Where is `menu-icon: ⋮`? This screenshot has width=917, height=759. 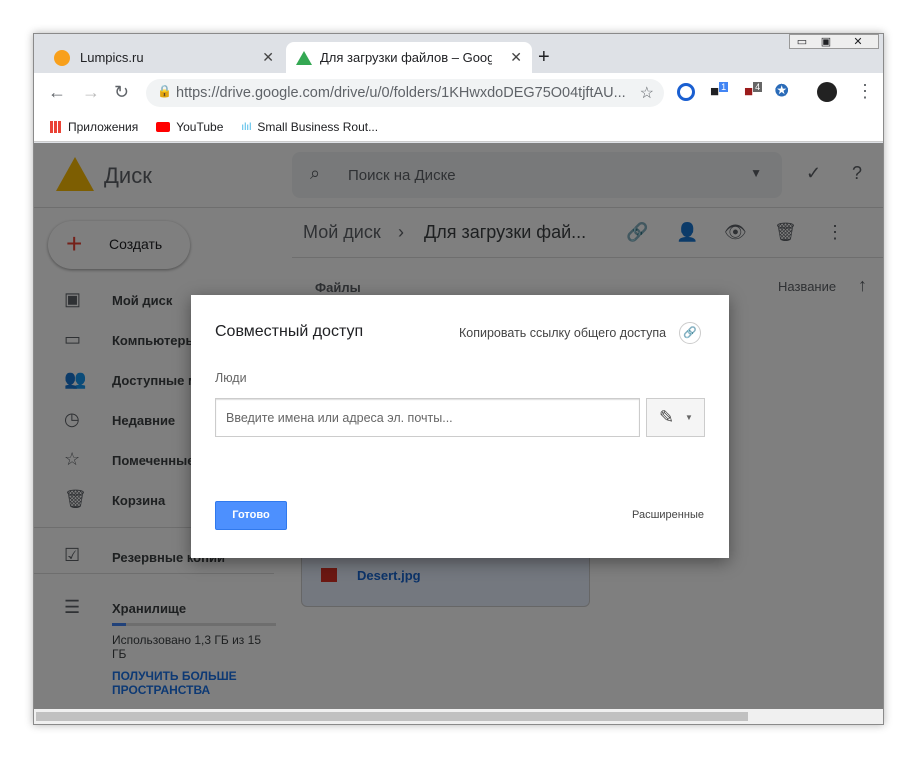 menu-icon: ⋮ is located at coordinates (865, 91).